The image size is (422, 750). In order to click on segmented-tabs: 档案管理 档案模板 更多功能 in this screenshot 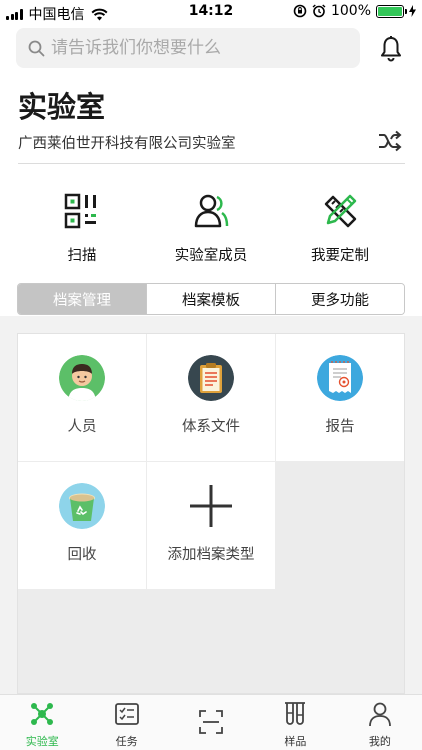, I will do `click(211, 299)`.